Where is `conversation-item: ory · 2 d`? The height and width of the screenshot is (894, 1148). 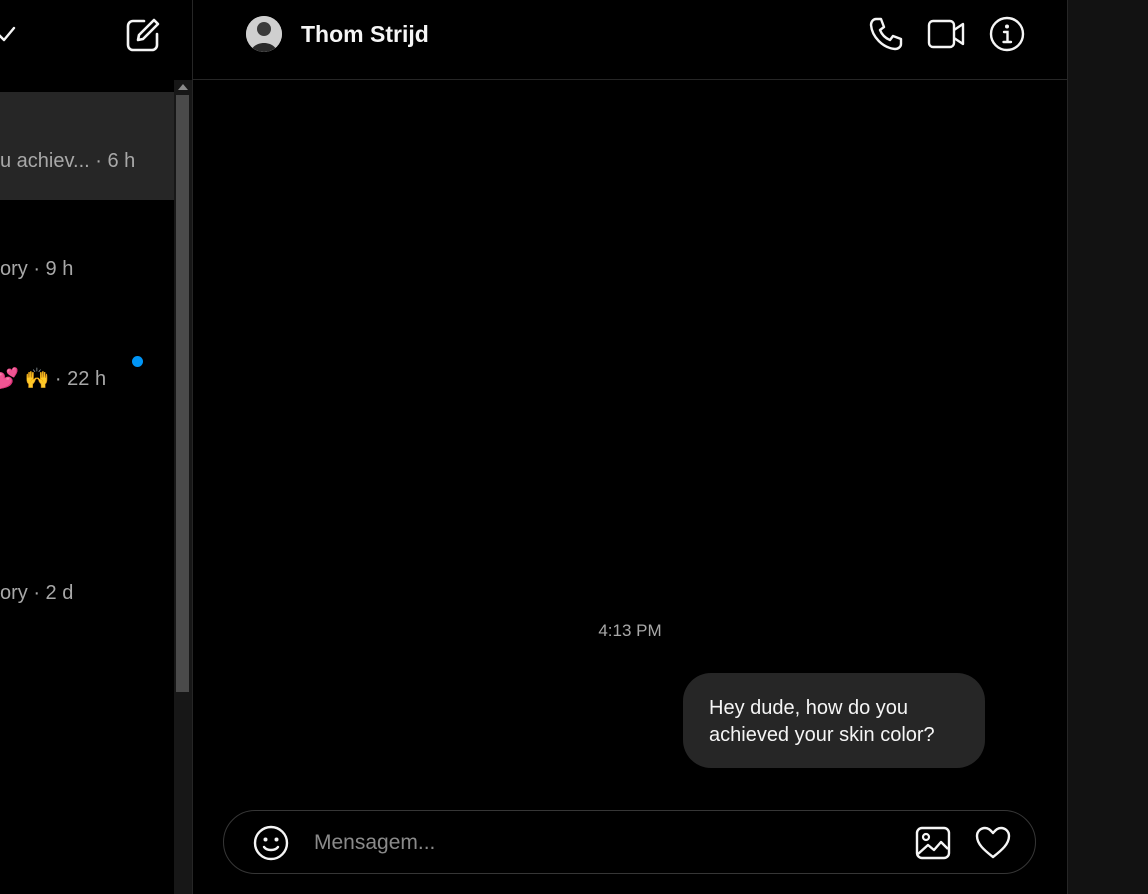 conversation-item: ory · 2 d is located at coordinates (87, 578).